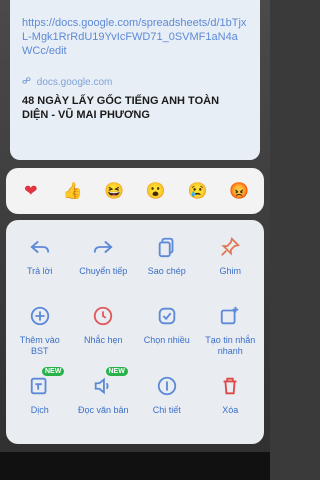 The image size is (320, 480). What do you see at coordinates (40, 247) in the screenshot?
I see `reply-icon` at bounding box center [40, 247].